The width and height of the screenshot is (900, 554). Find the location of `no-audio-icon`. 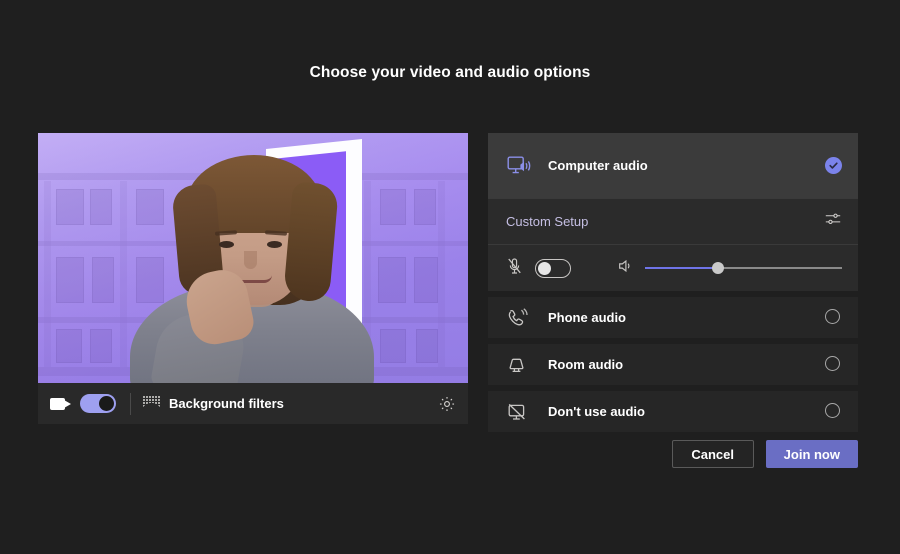

no-audio-icon is located at coordinates (519, 412).